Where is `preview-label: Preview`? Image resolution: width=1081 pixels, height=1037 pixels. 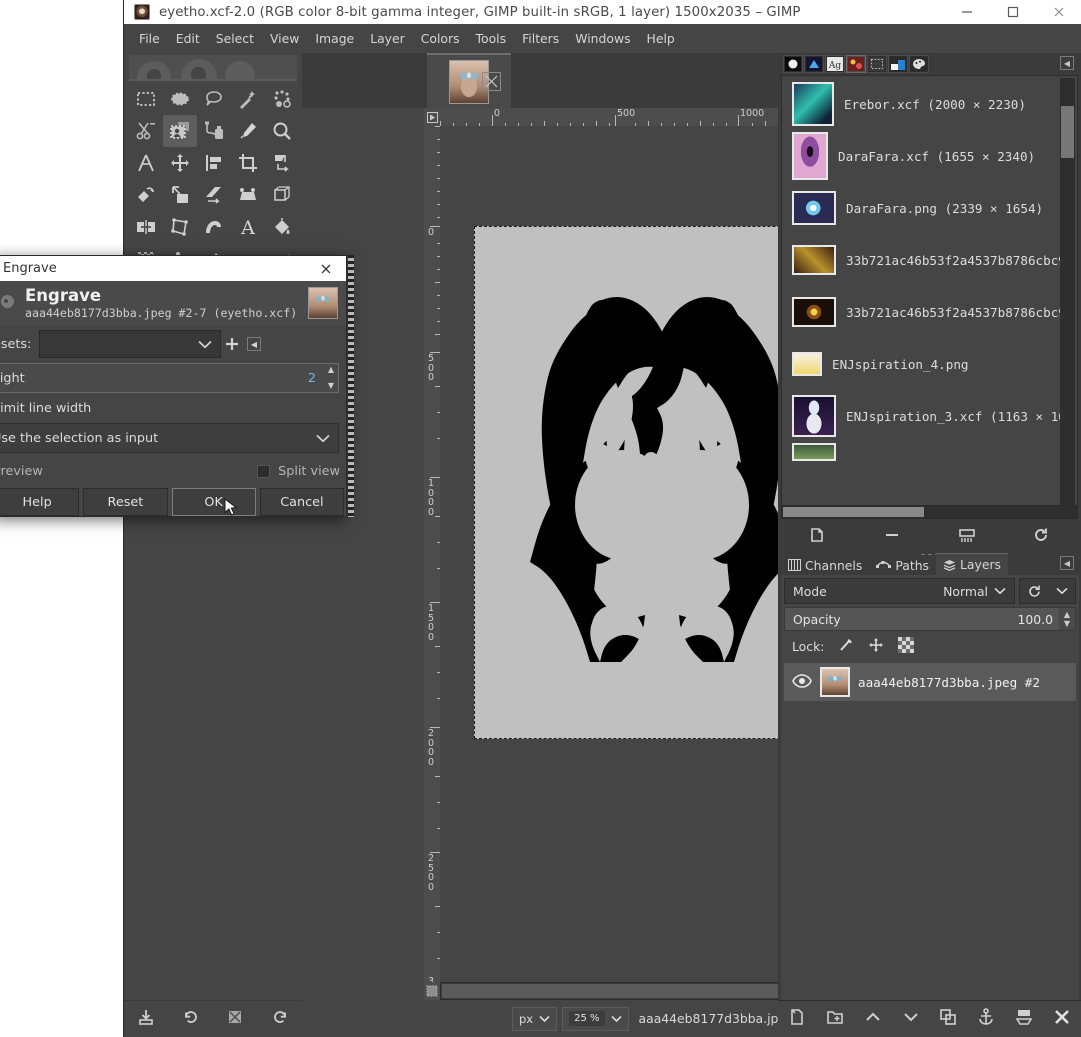
preview-label: Preview is located at coordinates (21, 471).